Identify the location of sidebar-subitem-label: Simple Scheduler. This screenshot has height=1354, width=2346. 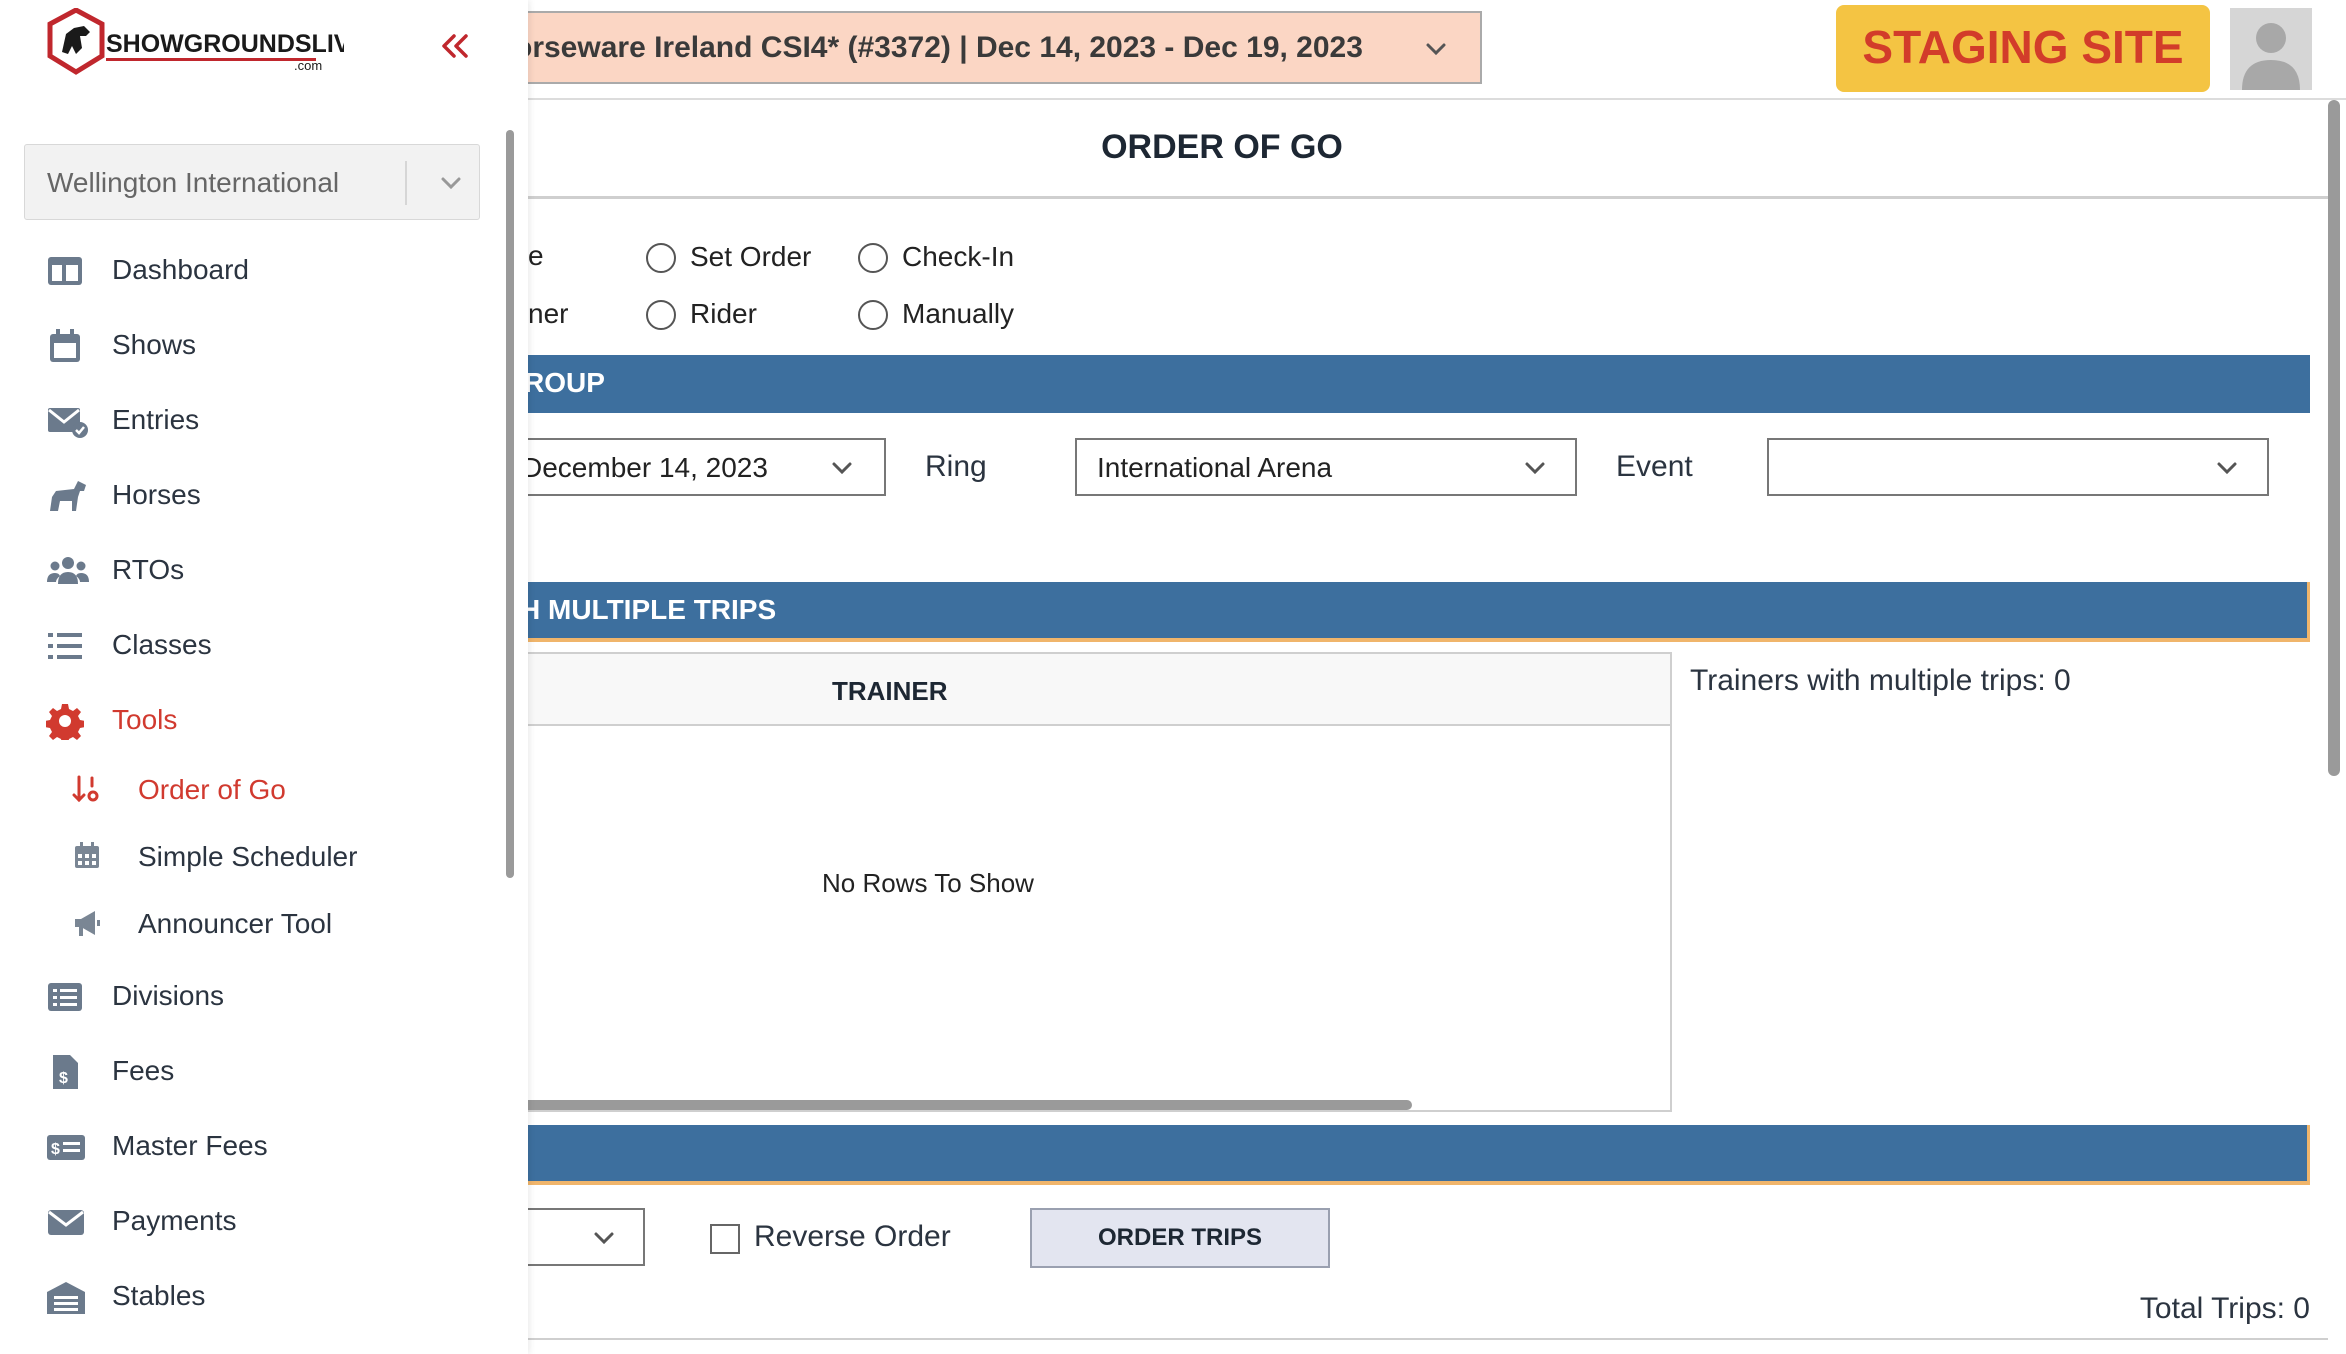
(248, 856).